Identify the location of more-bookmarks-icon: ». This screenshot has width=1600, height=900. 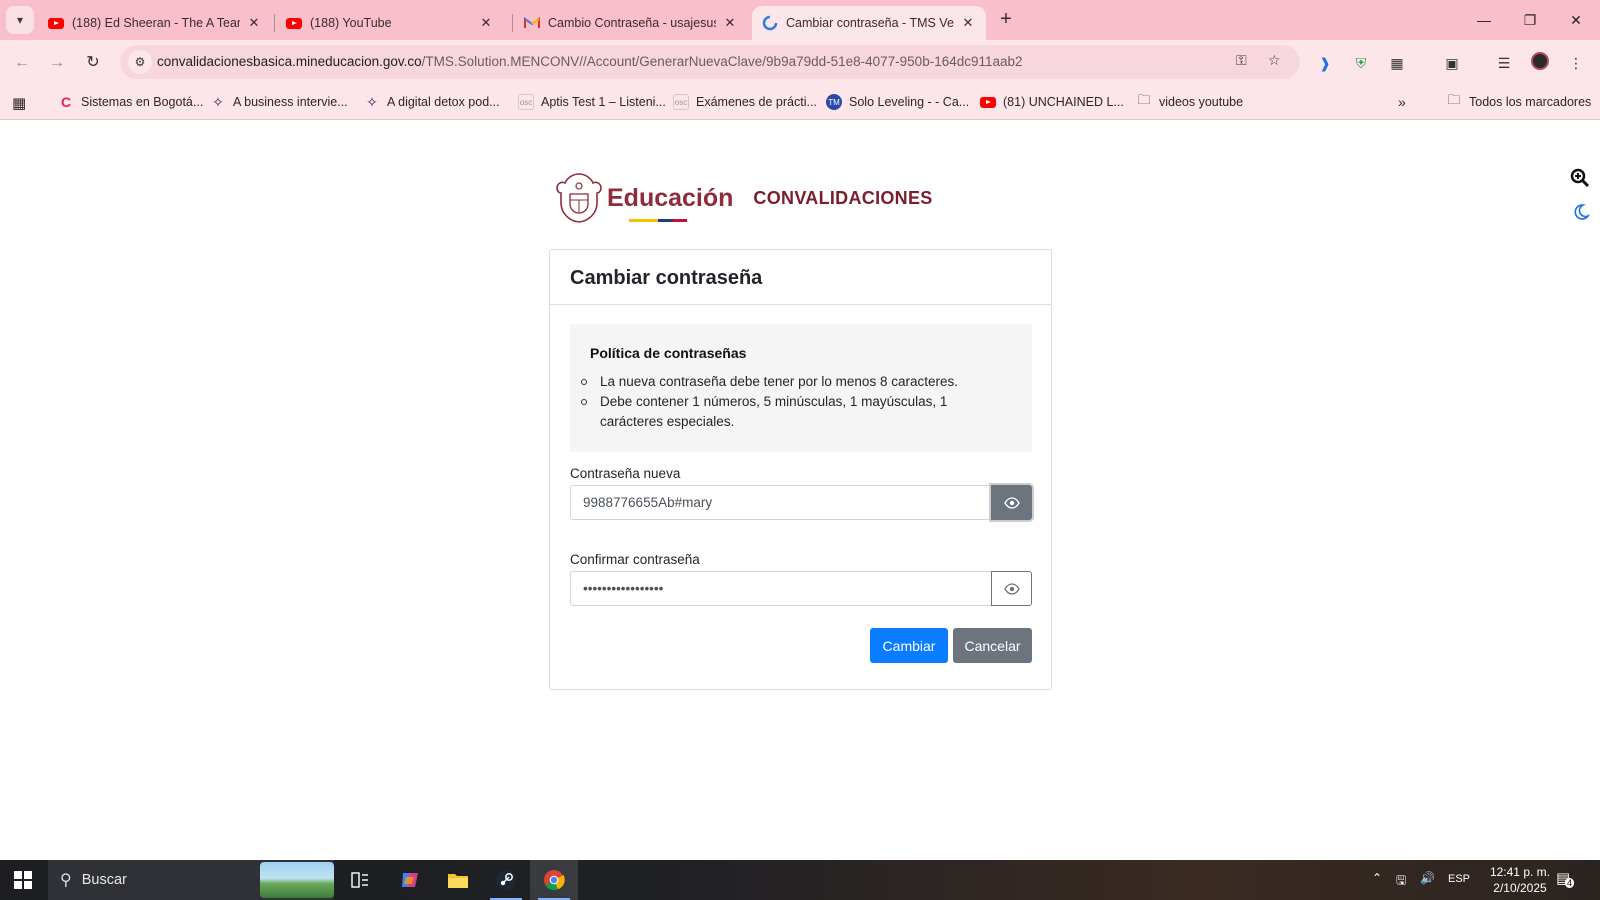
(1402, 102).